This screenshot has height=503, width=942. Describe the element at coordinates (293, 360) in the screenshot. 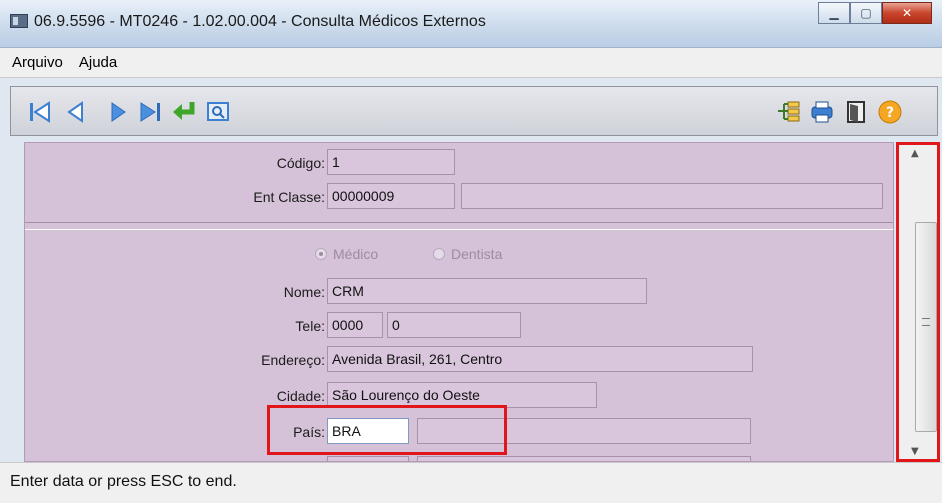

I see `endereco-label: Endereço:` at that location.